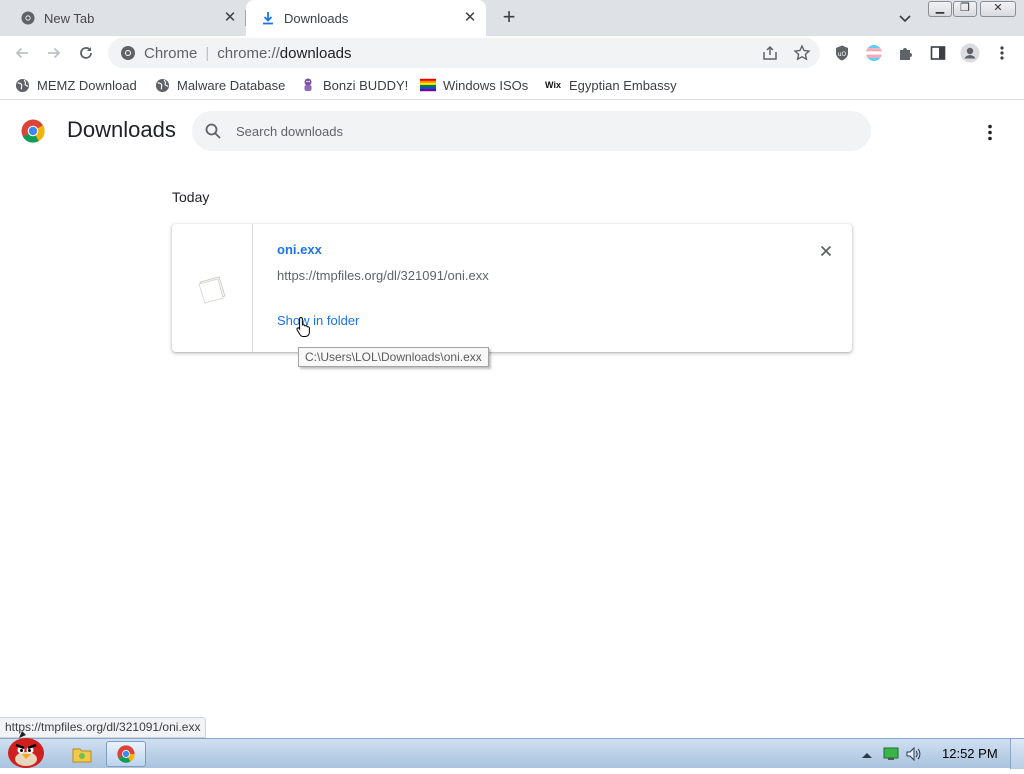 This screenshot has height=774, width=1024. I want to click on file-icon, so click(212, 289).